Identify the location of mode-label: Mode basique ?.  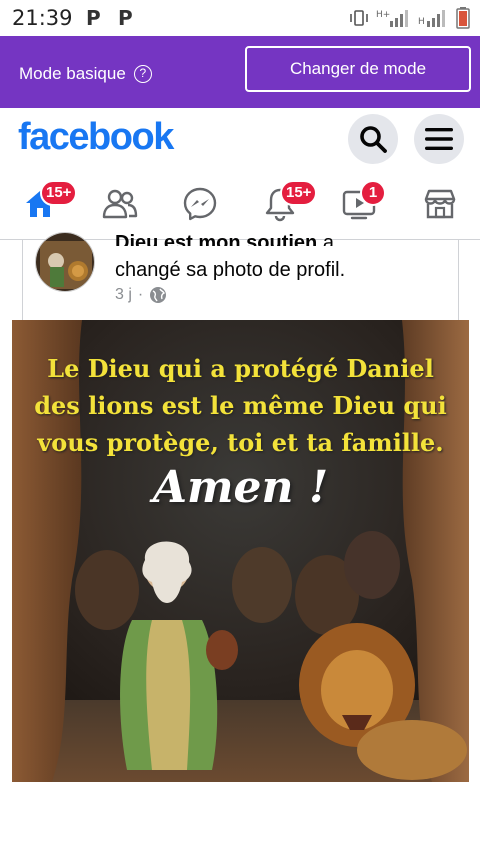
(85, 74).